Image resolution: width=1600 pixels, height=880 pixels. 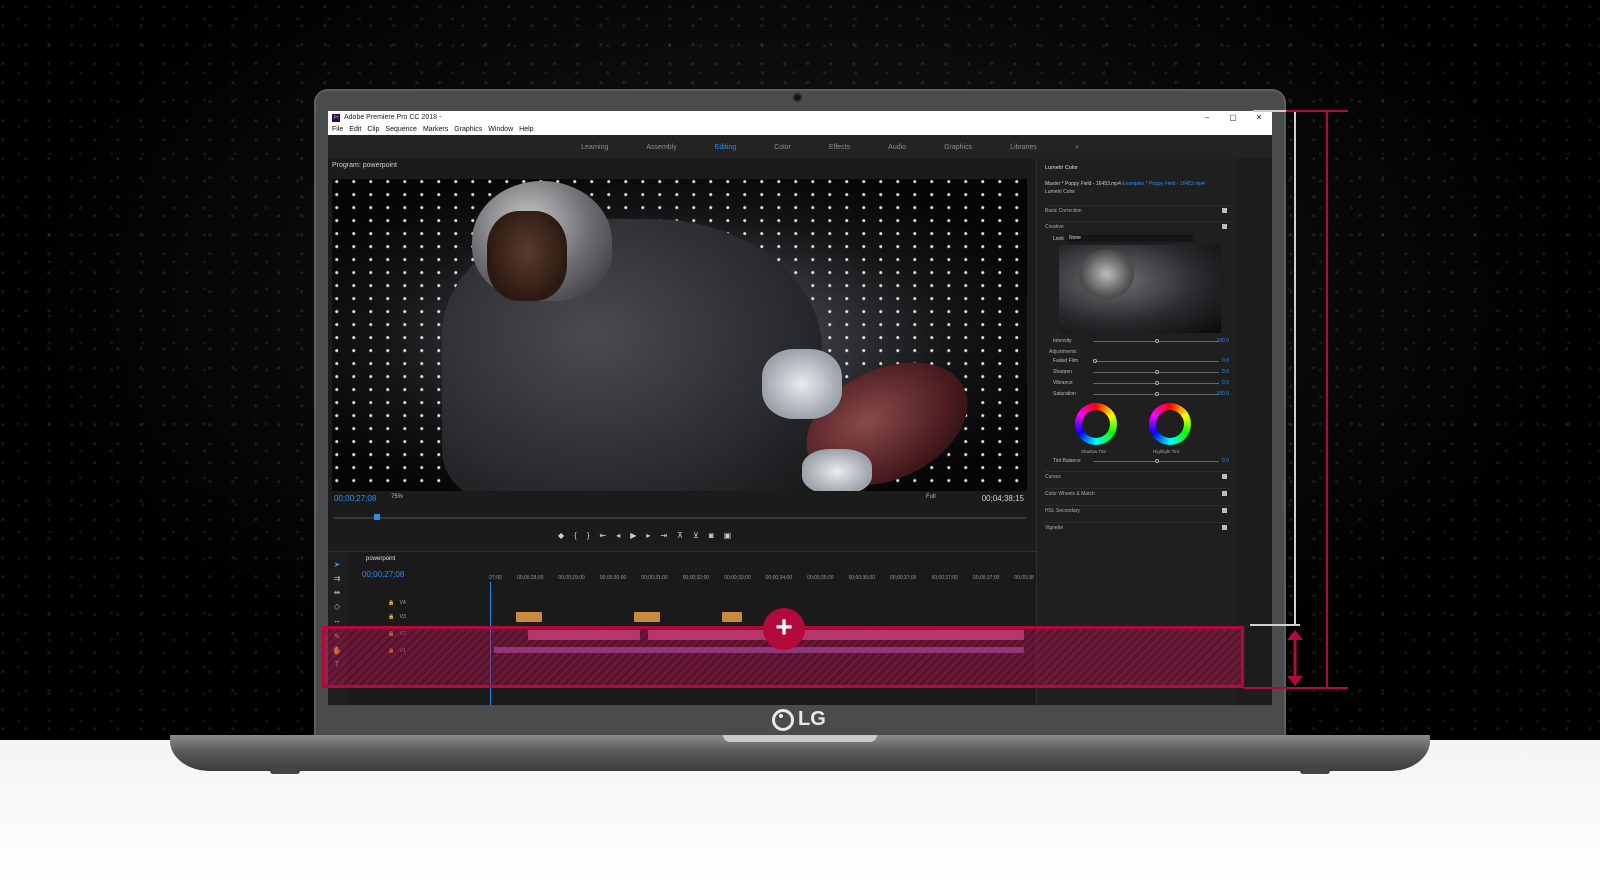 I want to click on basic-correction-checkbox, so click(x=1224, y=210).